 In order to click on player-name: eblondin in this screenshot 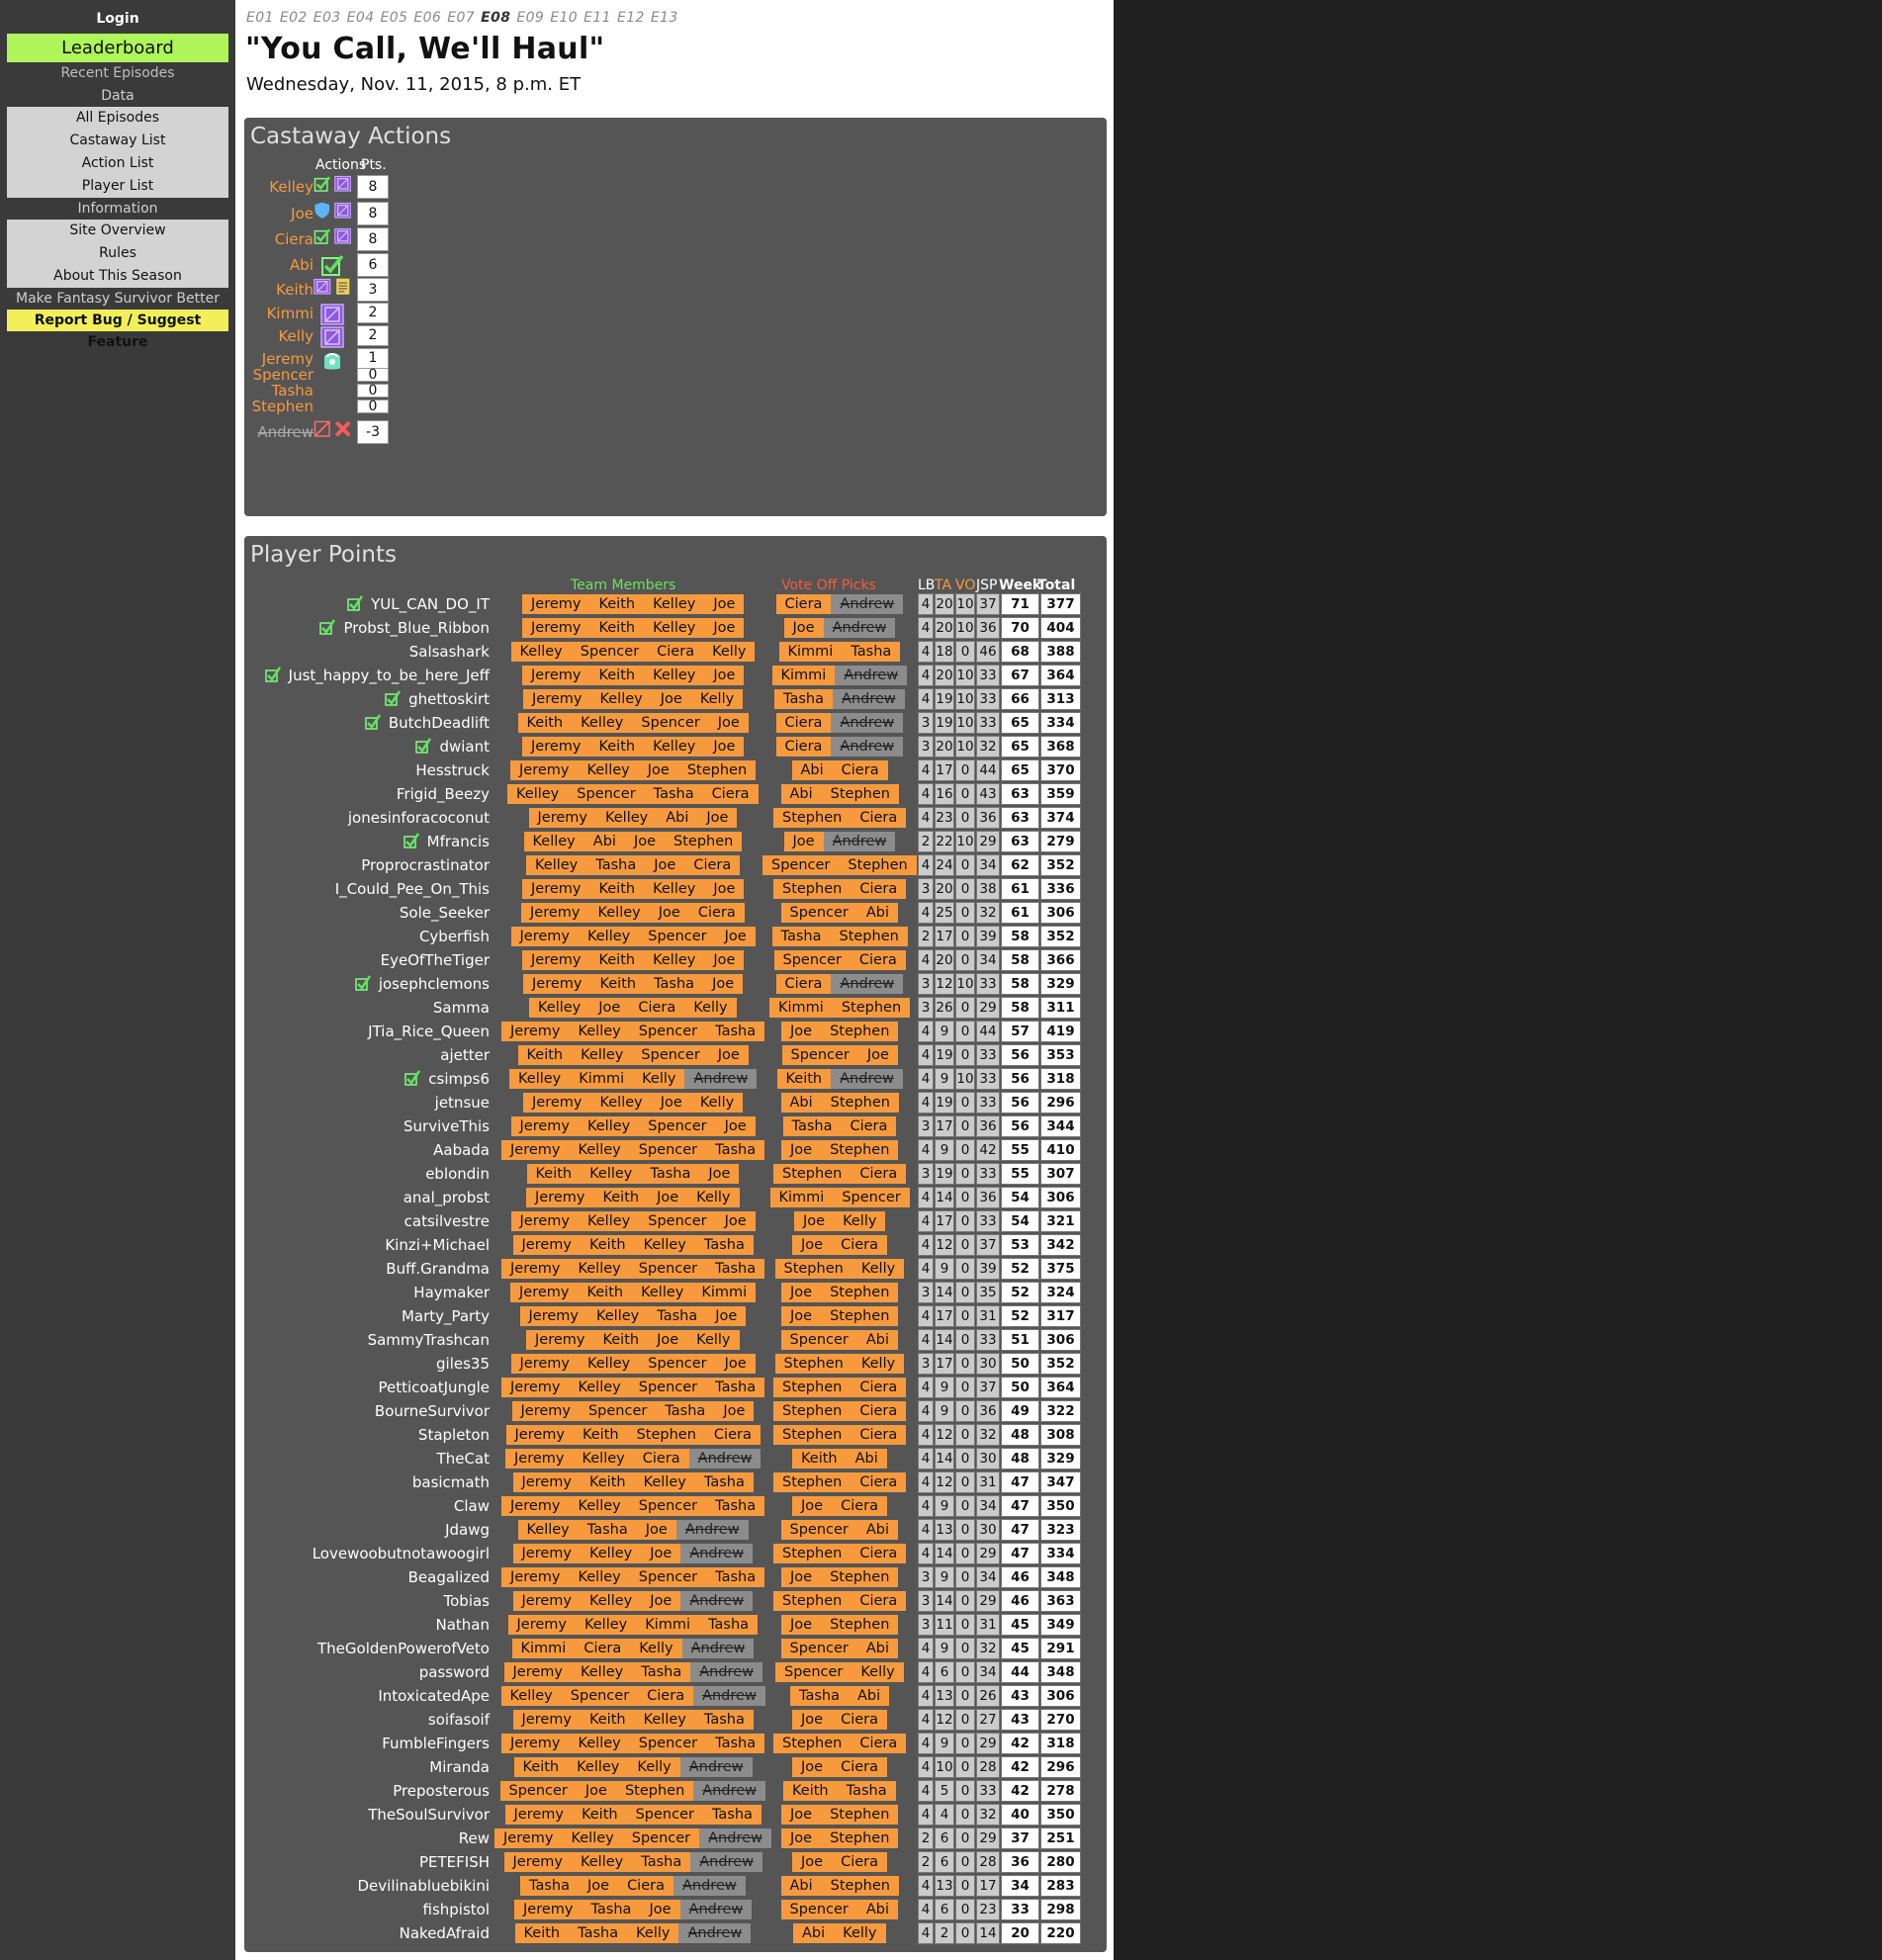, I will do `click(457, 1174)`.